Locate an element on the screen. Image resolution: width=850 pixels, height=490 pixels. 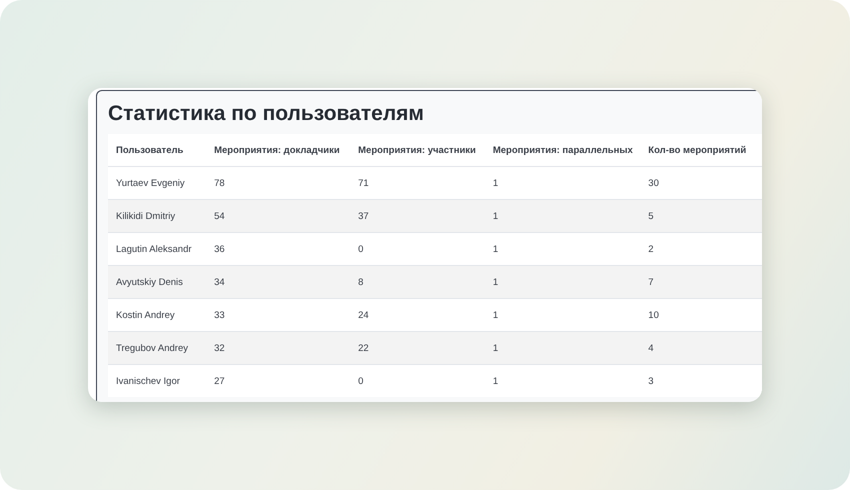
table-cell: 71 is located at coordinates (417, 183).